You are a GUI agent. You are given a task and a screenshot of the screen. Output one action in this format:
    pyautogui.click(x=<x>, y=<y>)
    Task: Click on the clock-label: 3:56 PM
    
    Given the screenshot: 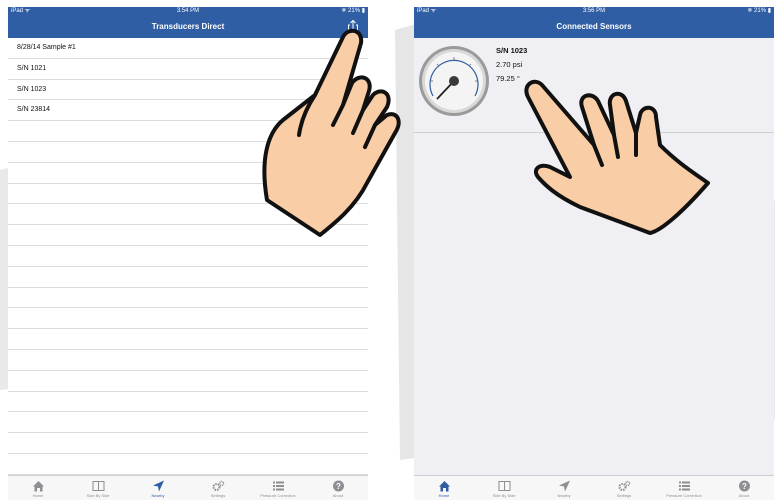 What is the action you would take?
    pyautogui.click(x=594, y=11)
    